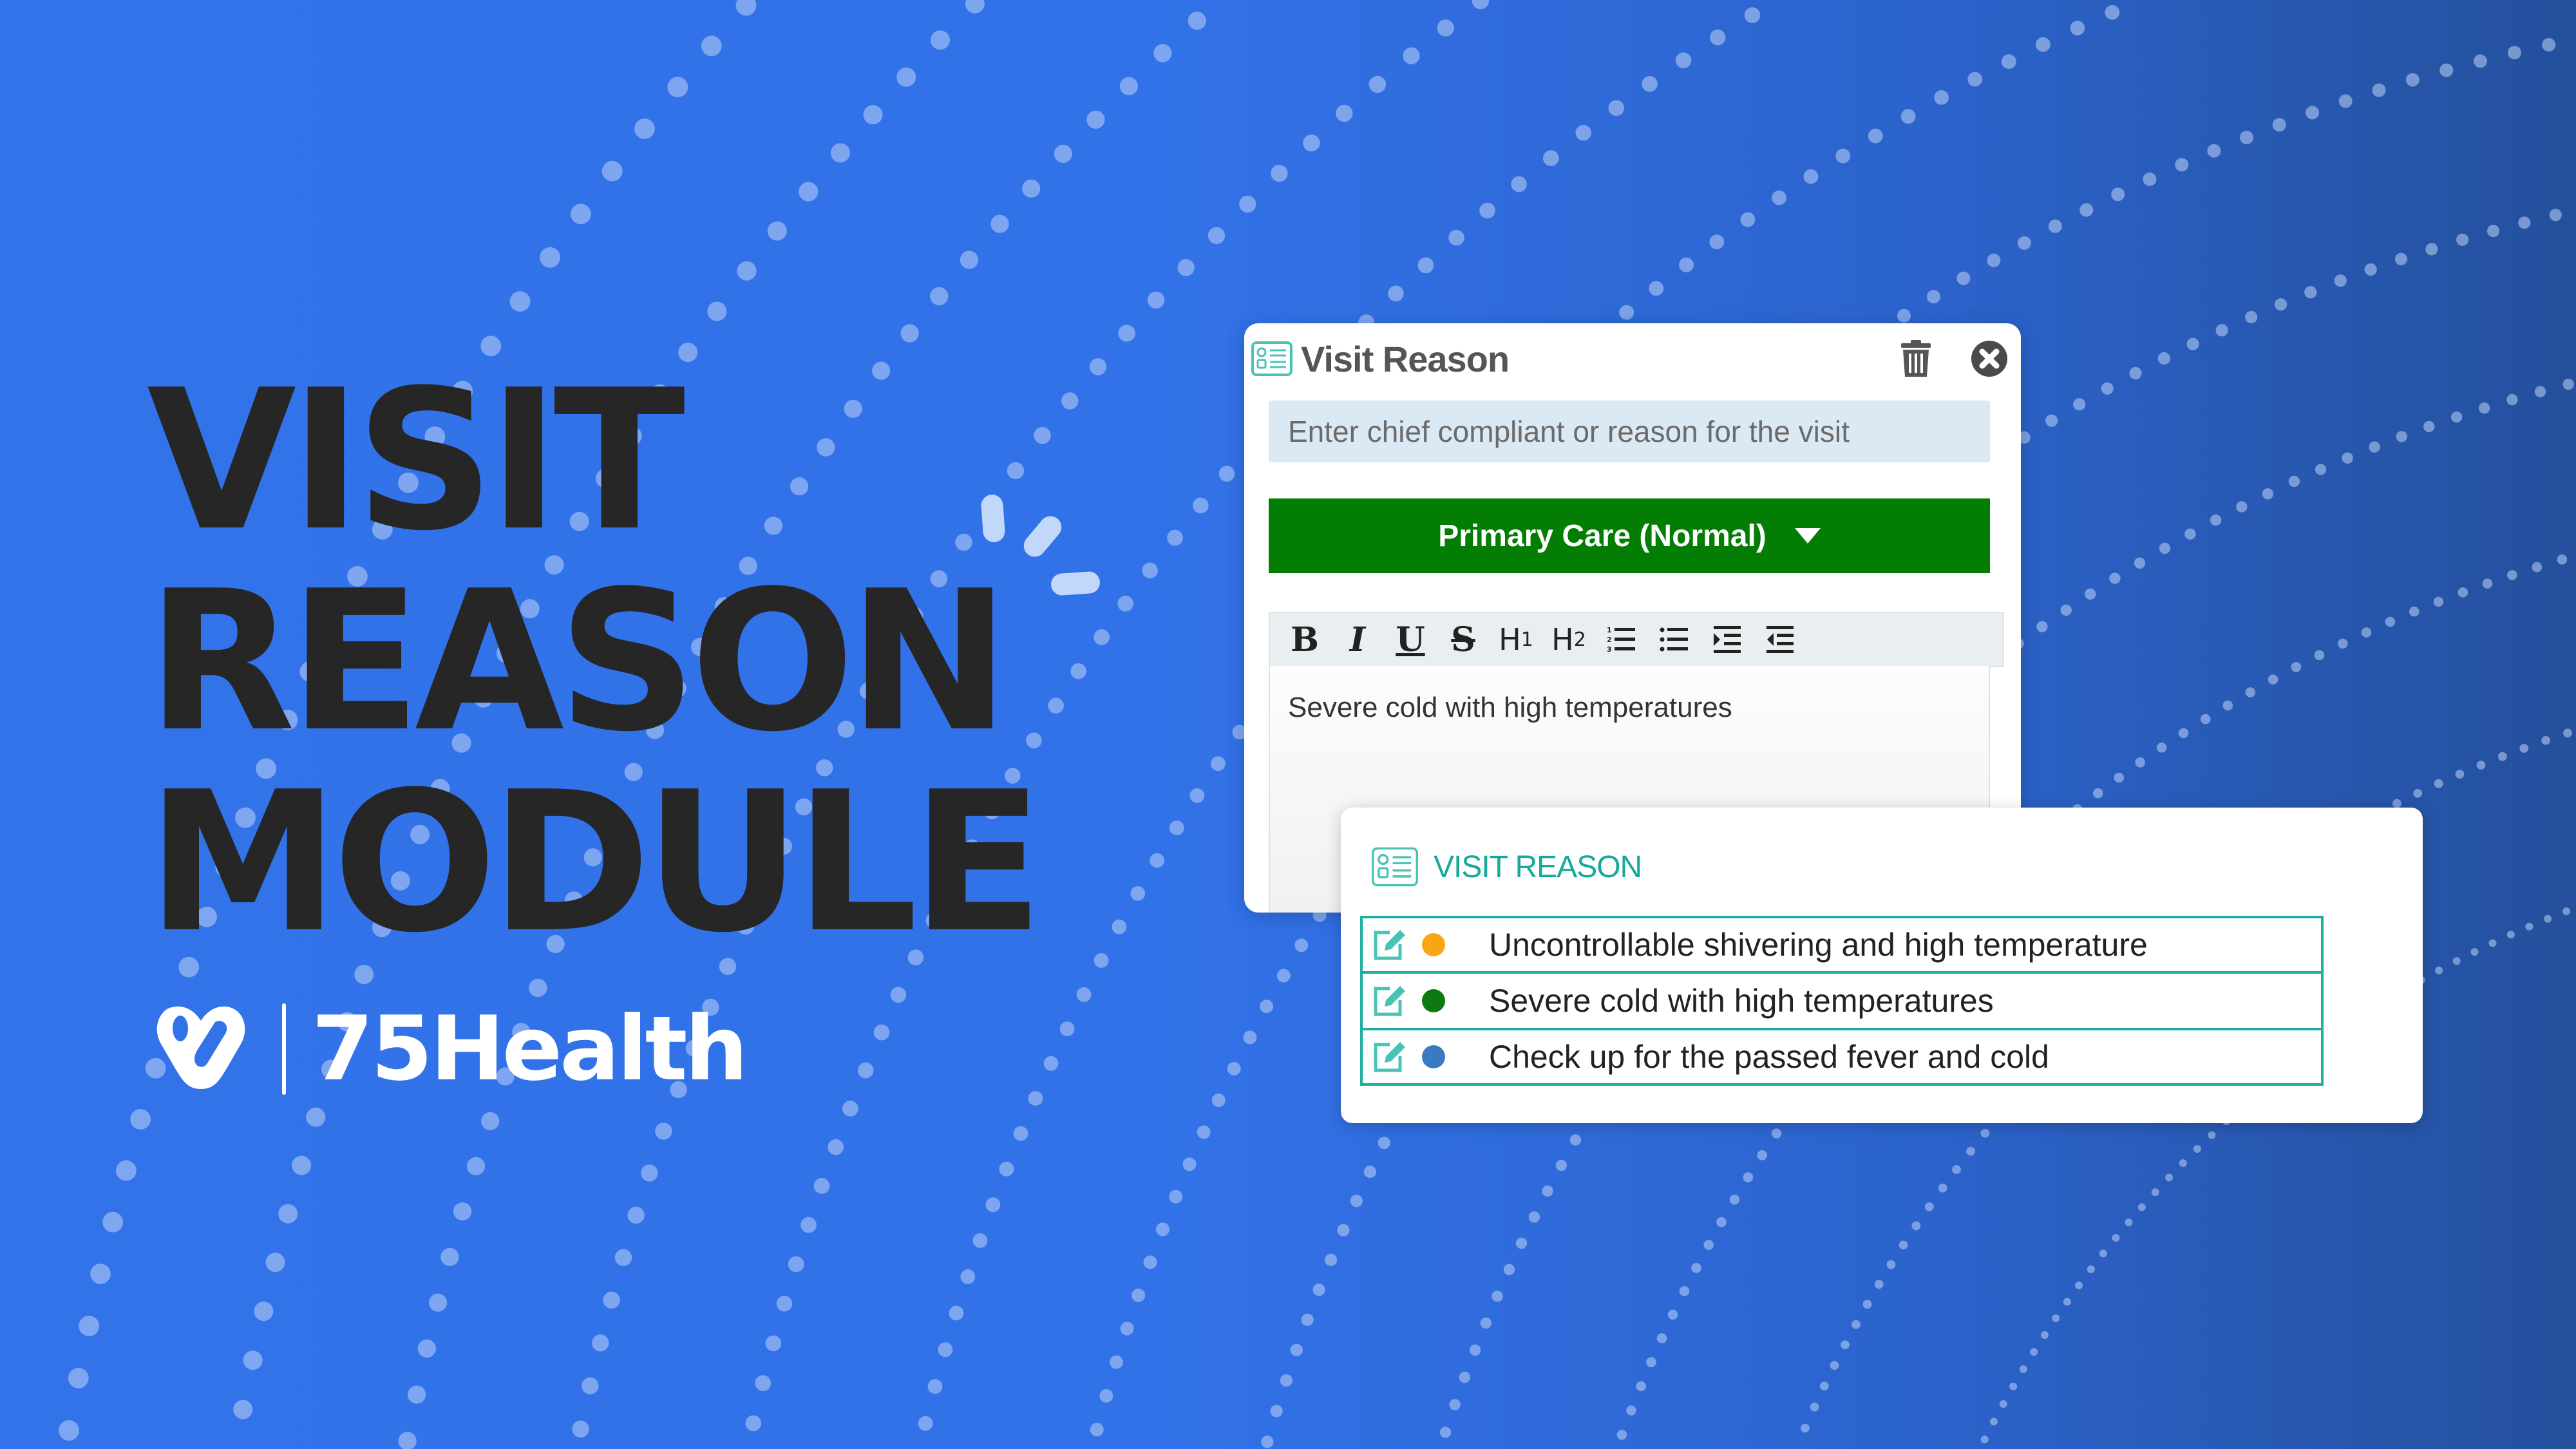  What do you see at coordinates (595, 662) in the screenshot?
I see `hero-title: VISIT REASON MODULE` at bounding box center [595, 662].